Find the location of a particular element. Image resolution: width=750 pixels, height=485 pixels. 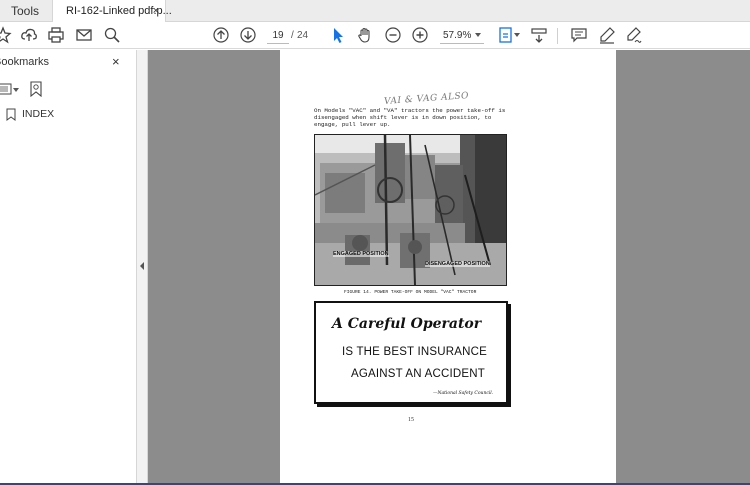

fit-page-icon is located at coordinates (506, 35).